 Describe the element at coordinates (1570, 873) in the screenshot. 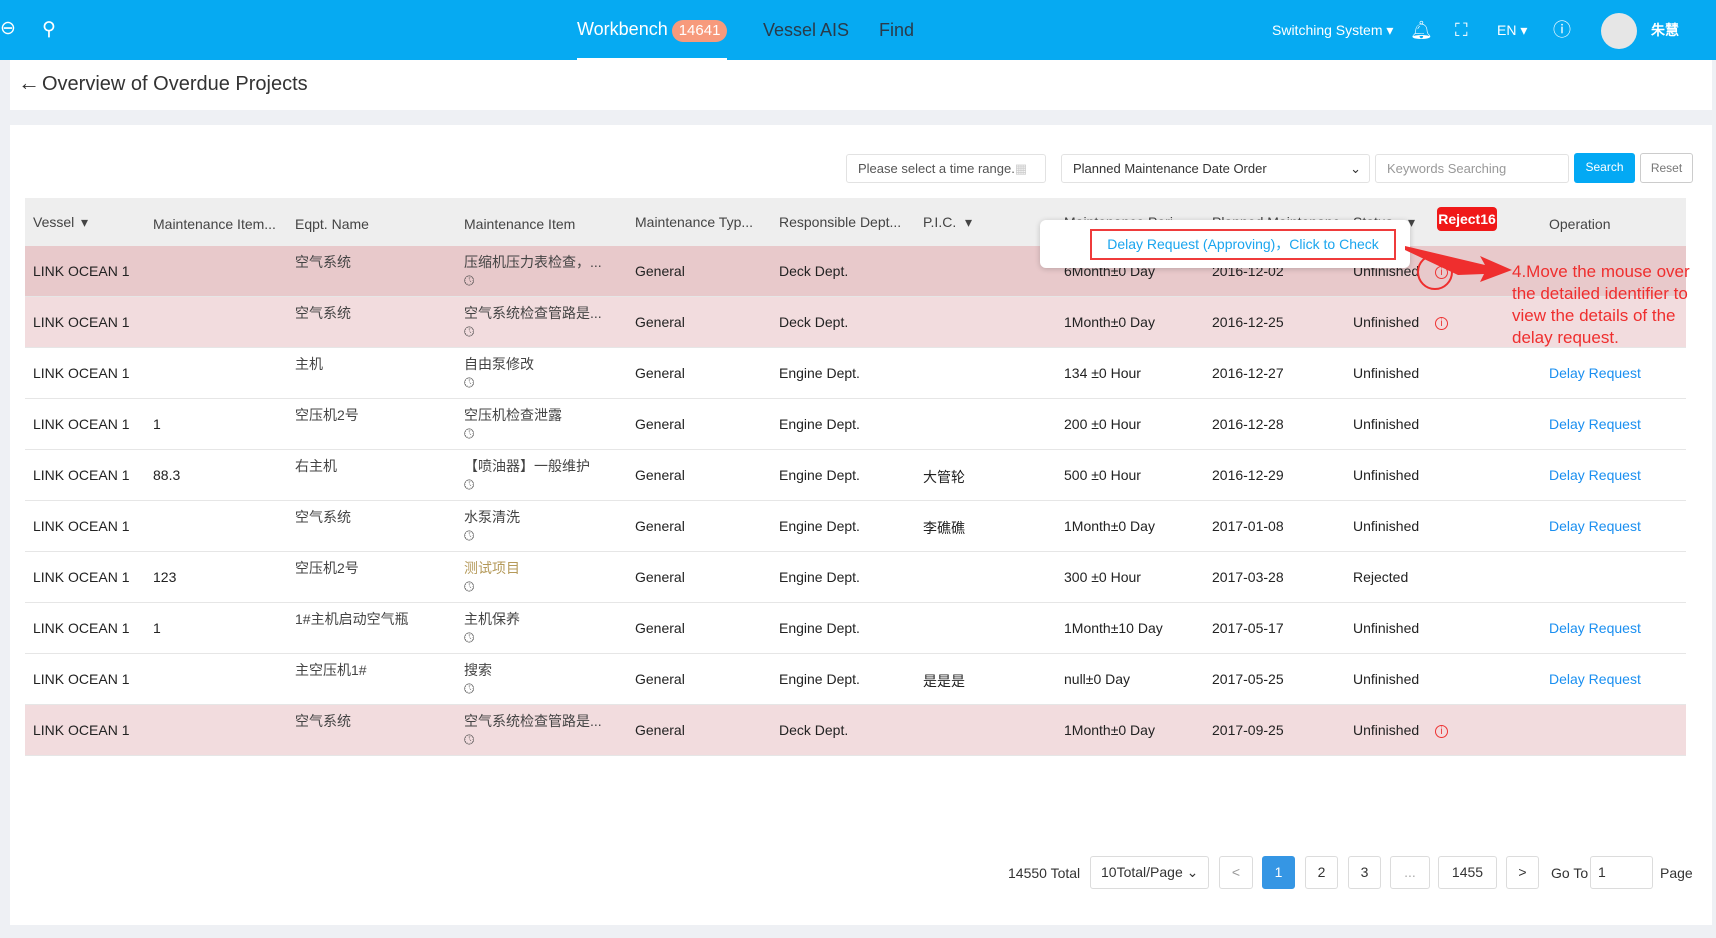

I see `goto-label: Go To` at that location.